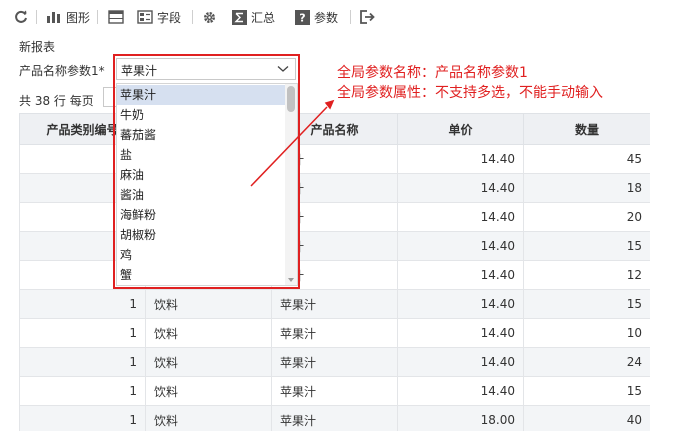 This screenshot has width=684, height=431. I want to click on table-cell: 12, so click(586, 275).